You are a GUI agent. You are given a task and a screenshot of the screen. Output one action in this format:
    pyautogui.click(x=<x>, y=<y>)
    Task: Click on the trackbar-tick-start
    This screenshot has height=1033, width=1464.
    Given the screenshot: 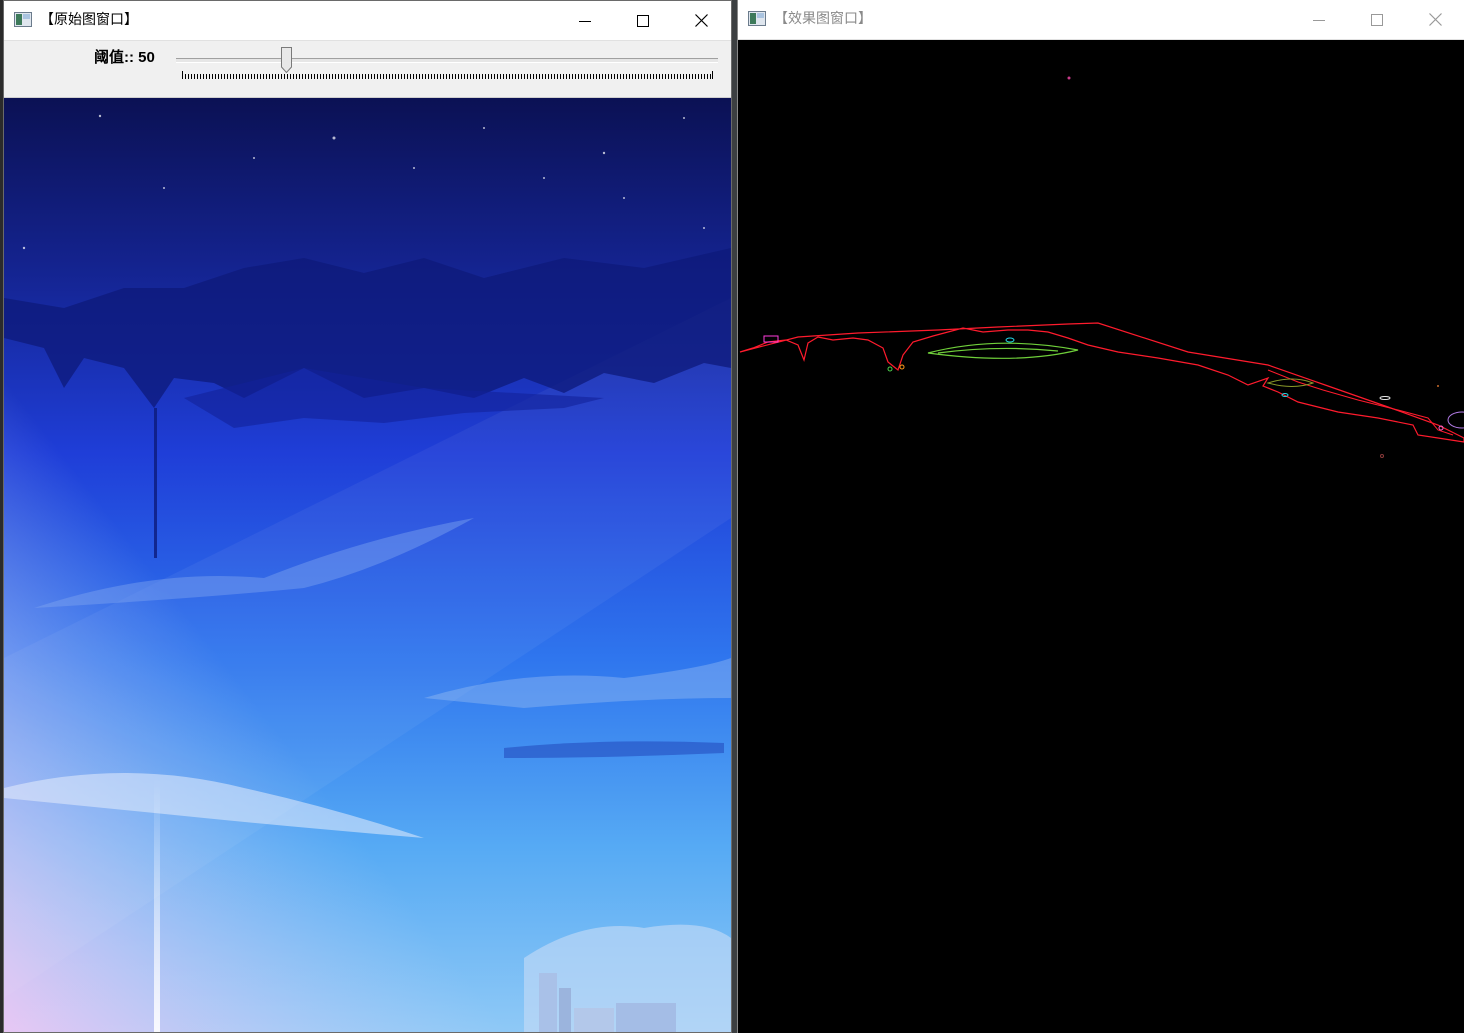 What is the action you would take?
    pyautogui.click(x=182, y=75)
    